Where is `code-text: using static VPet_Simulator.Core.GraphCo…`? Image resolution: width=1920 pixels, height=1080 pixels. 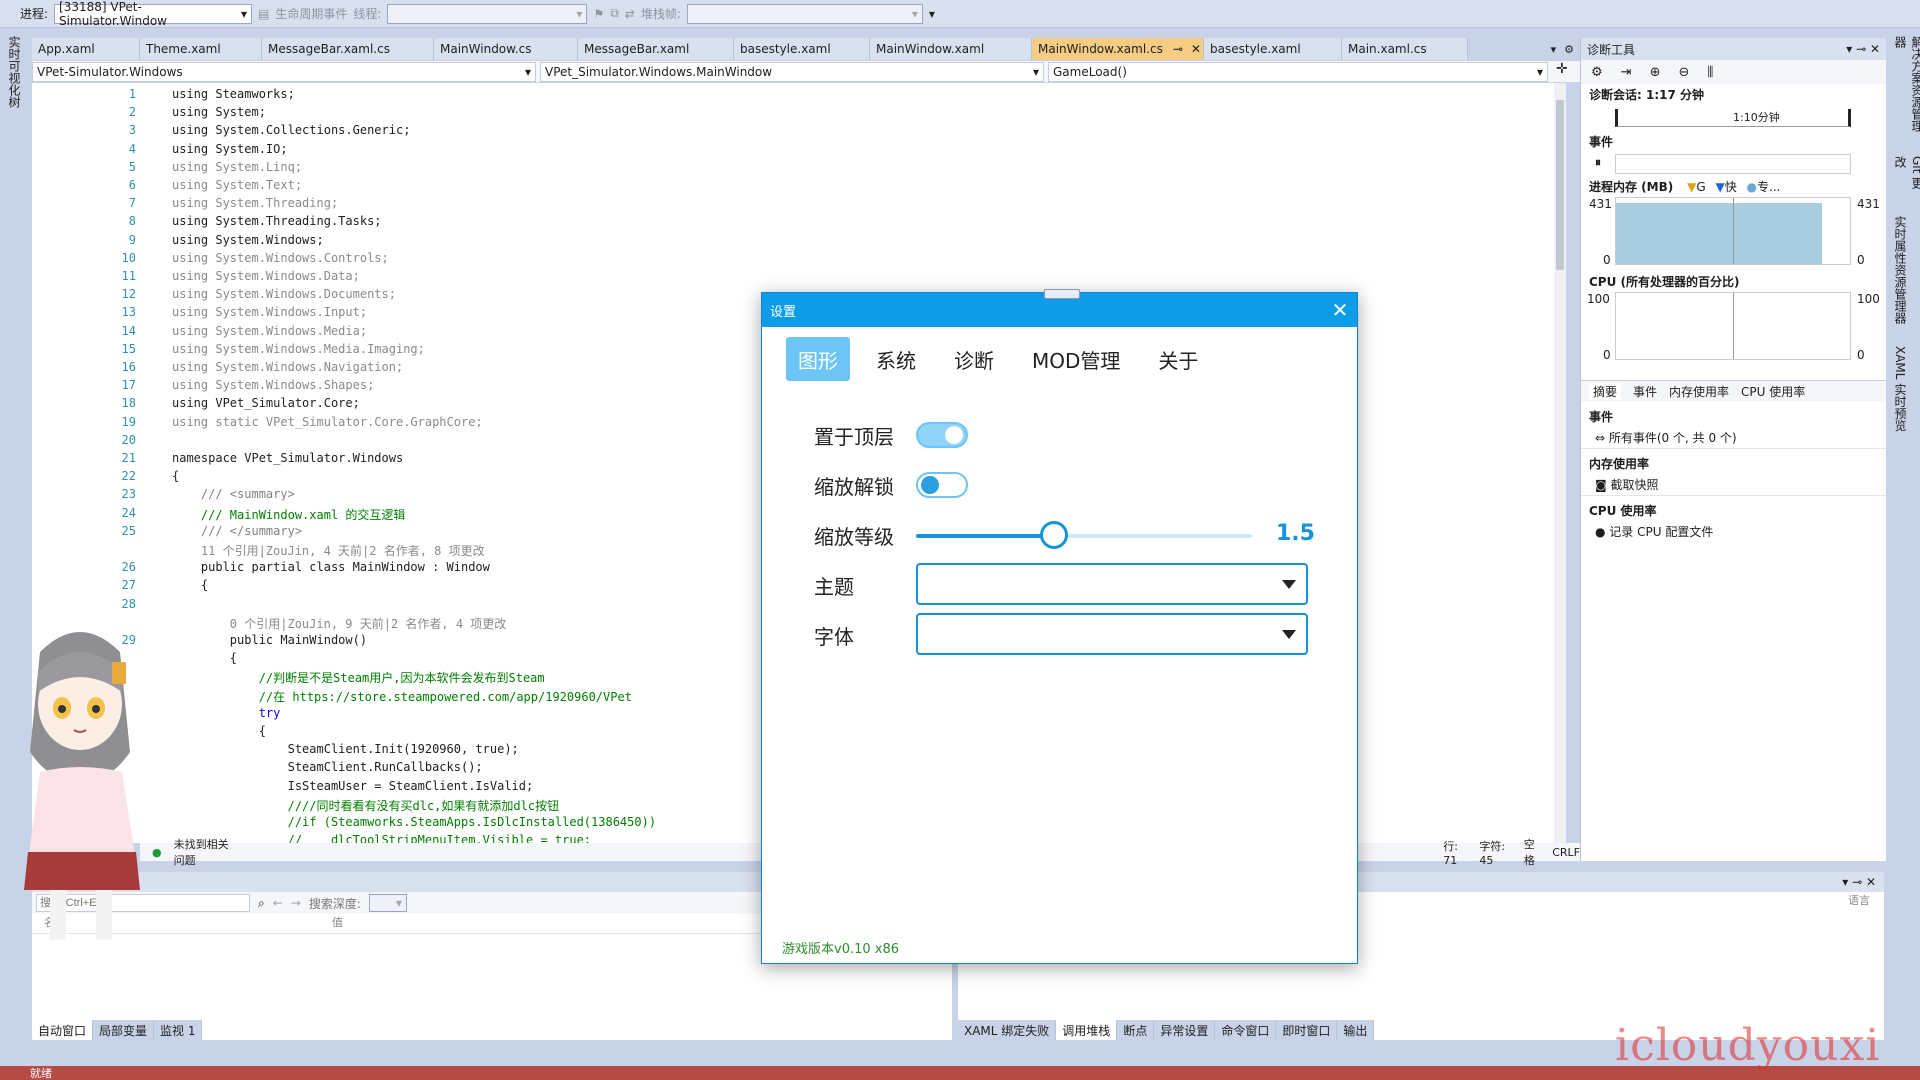
code-text: using static VPet_Simulator.Core.GraphCo… is located at coordinates (327, 421).